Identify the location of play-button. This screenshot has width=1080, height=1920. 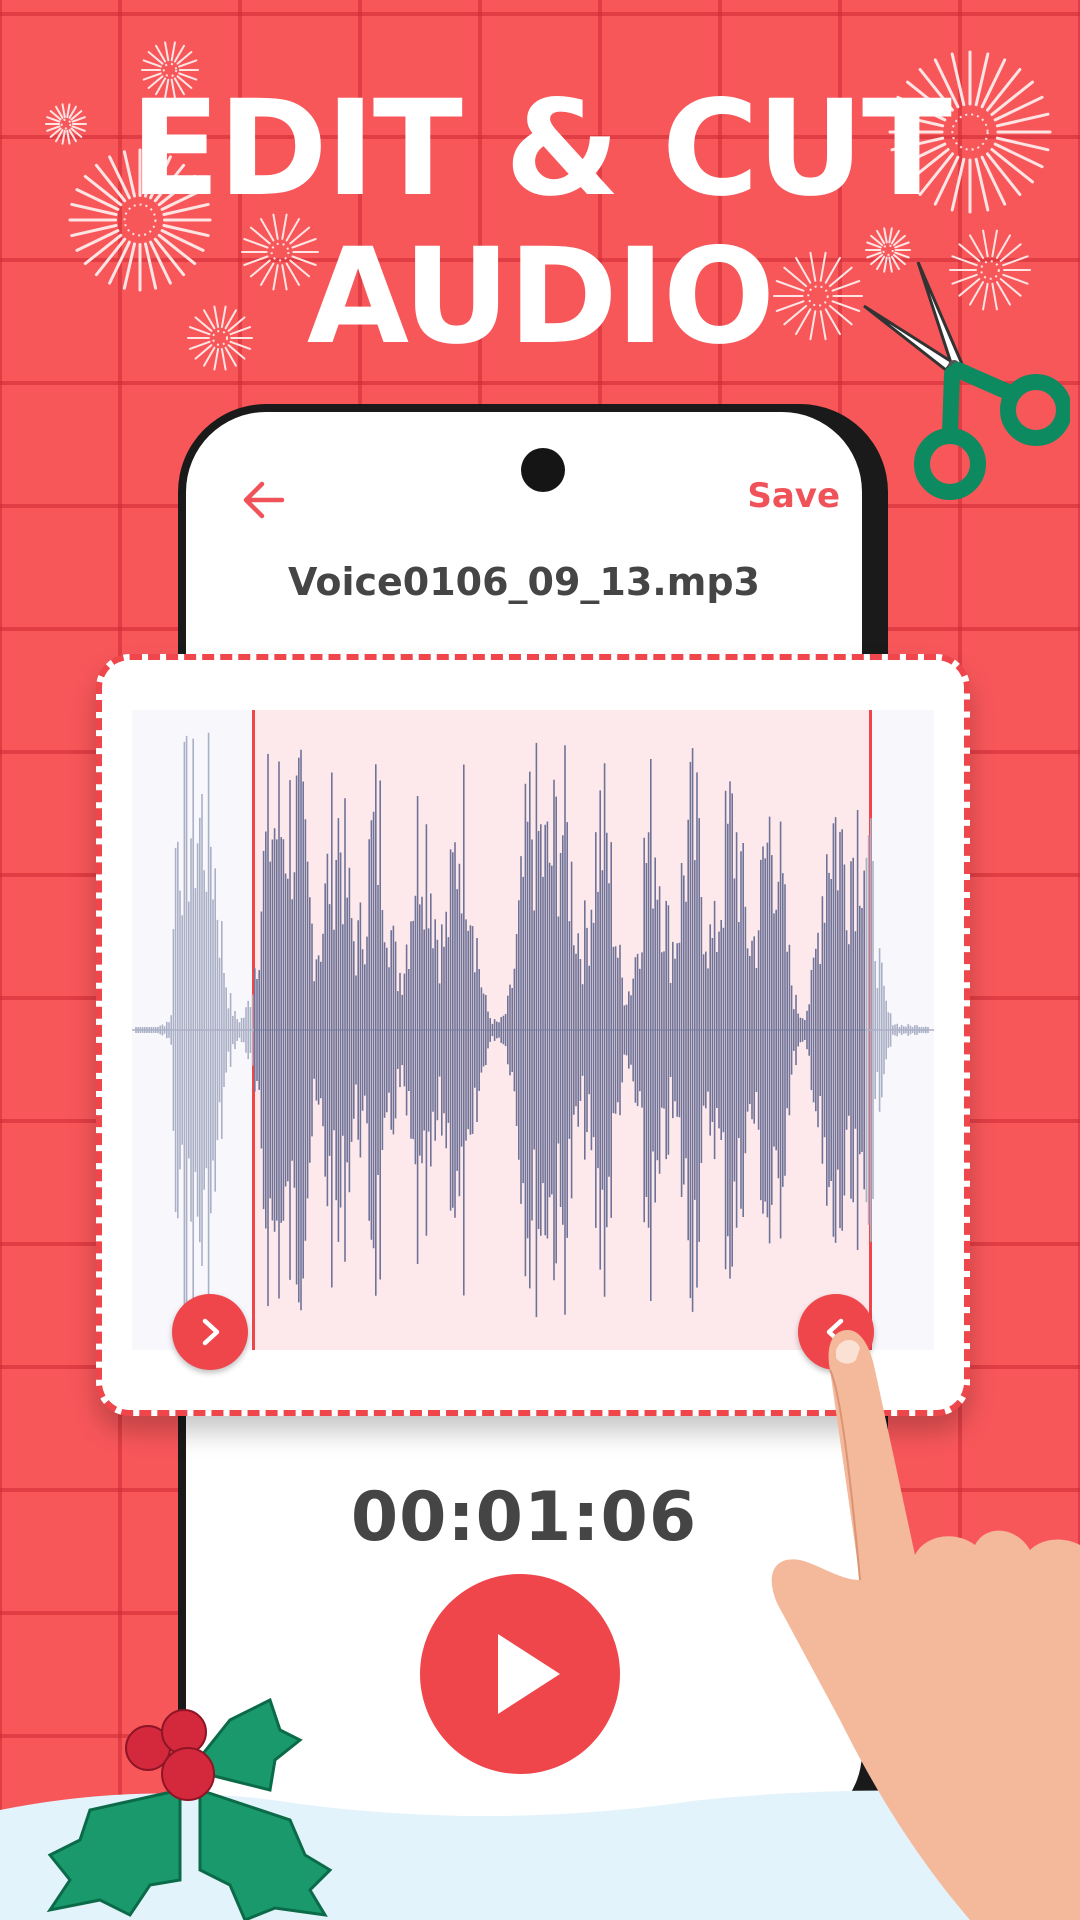
(520, 1674).